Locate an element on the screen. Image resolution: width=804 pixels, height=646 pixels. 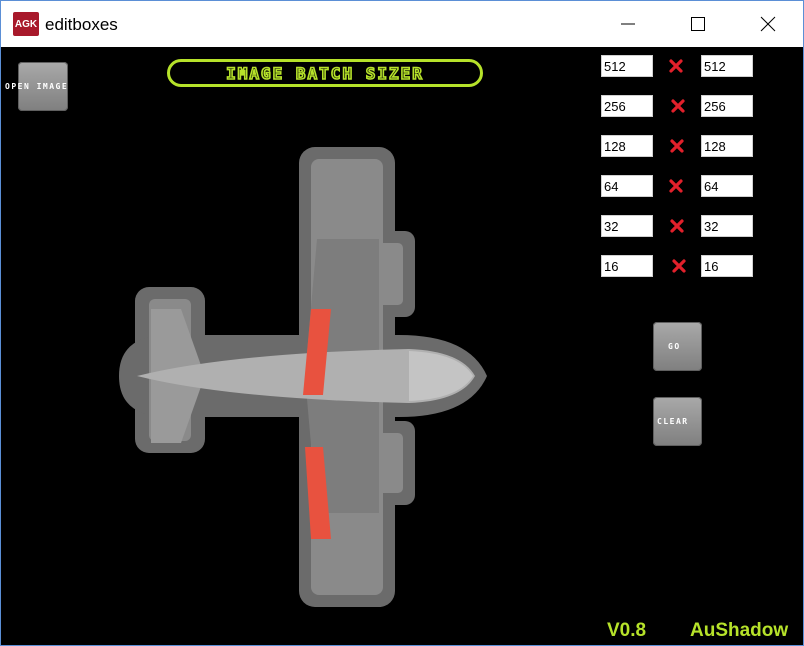
app-title: IMAGE BATCH SIZER is located at coordinates (324, 73).